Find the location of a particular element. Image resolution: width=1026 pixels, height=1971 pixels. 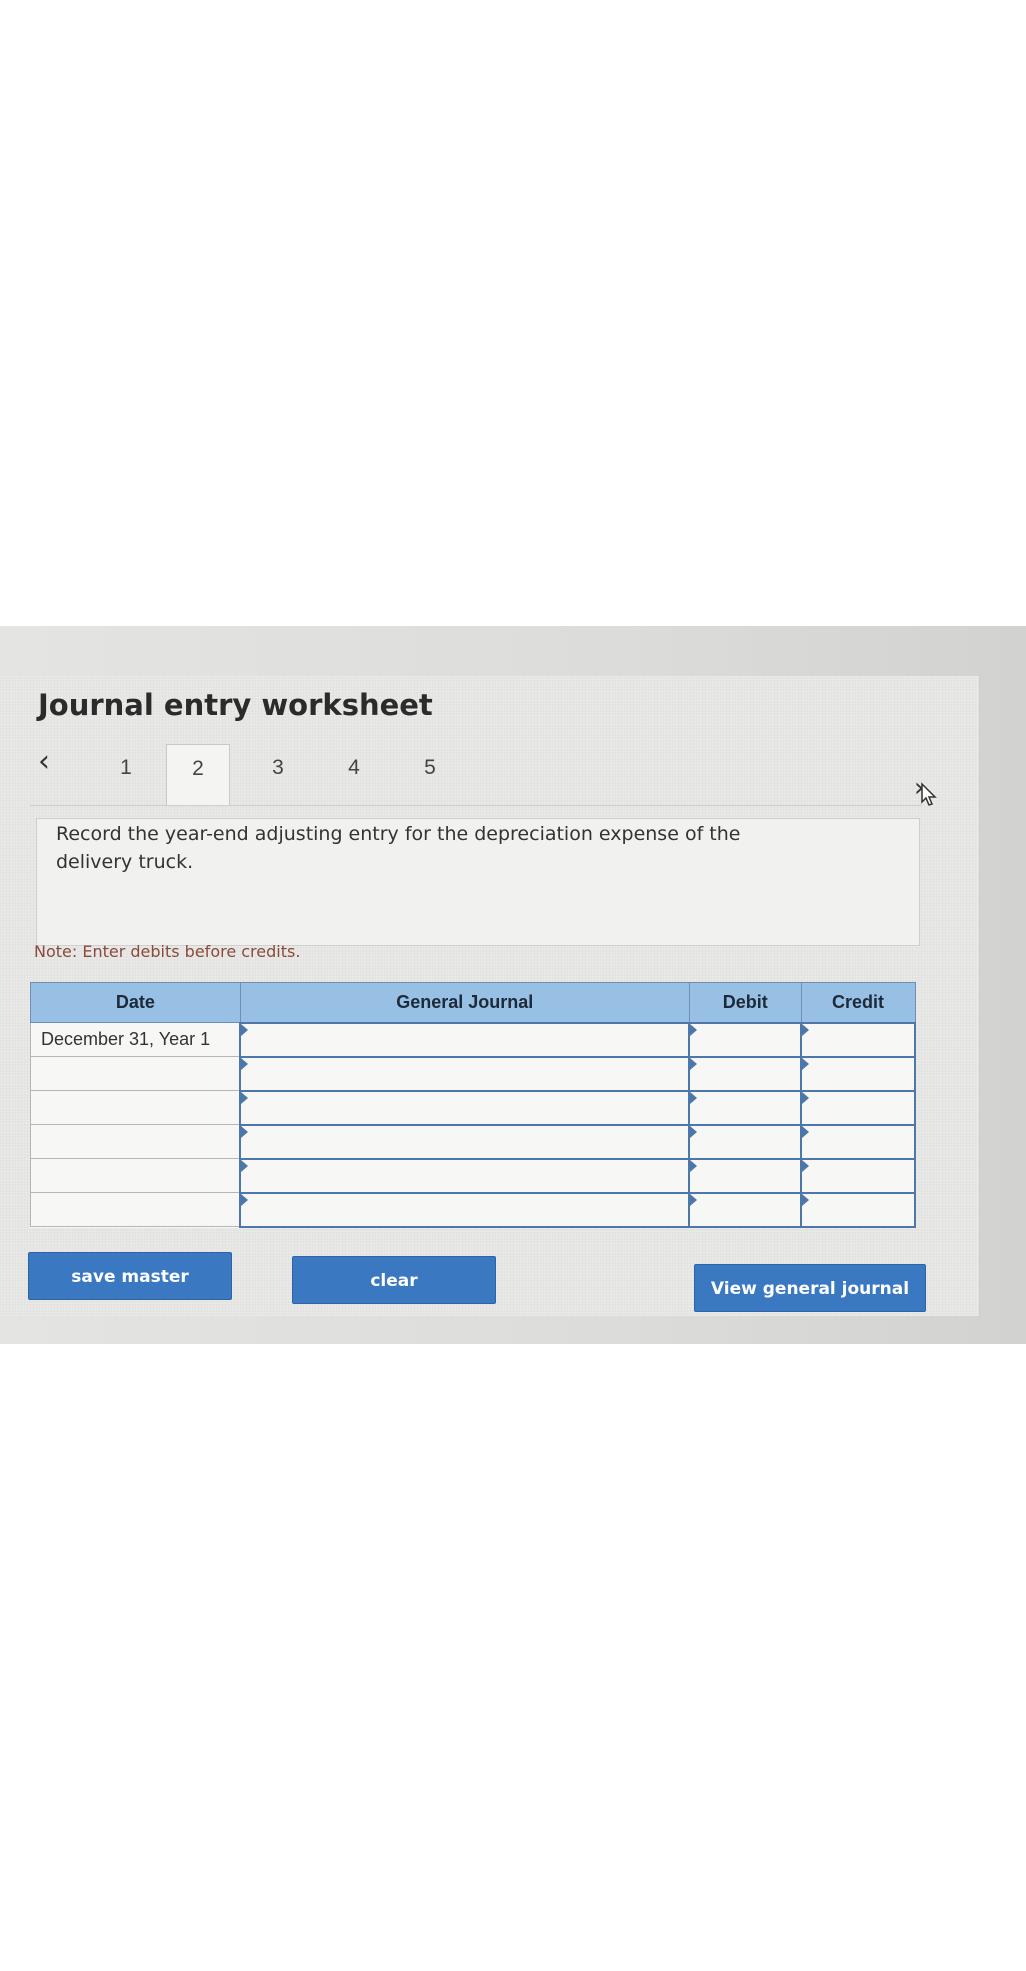

header-debit: Debit is located at coordinates (745, 1002).